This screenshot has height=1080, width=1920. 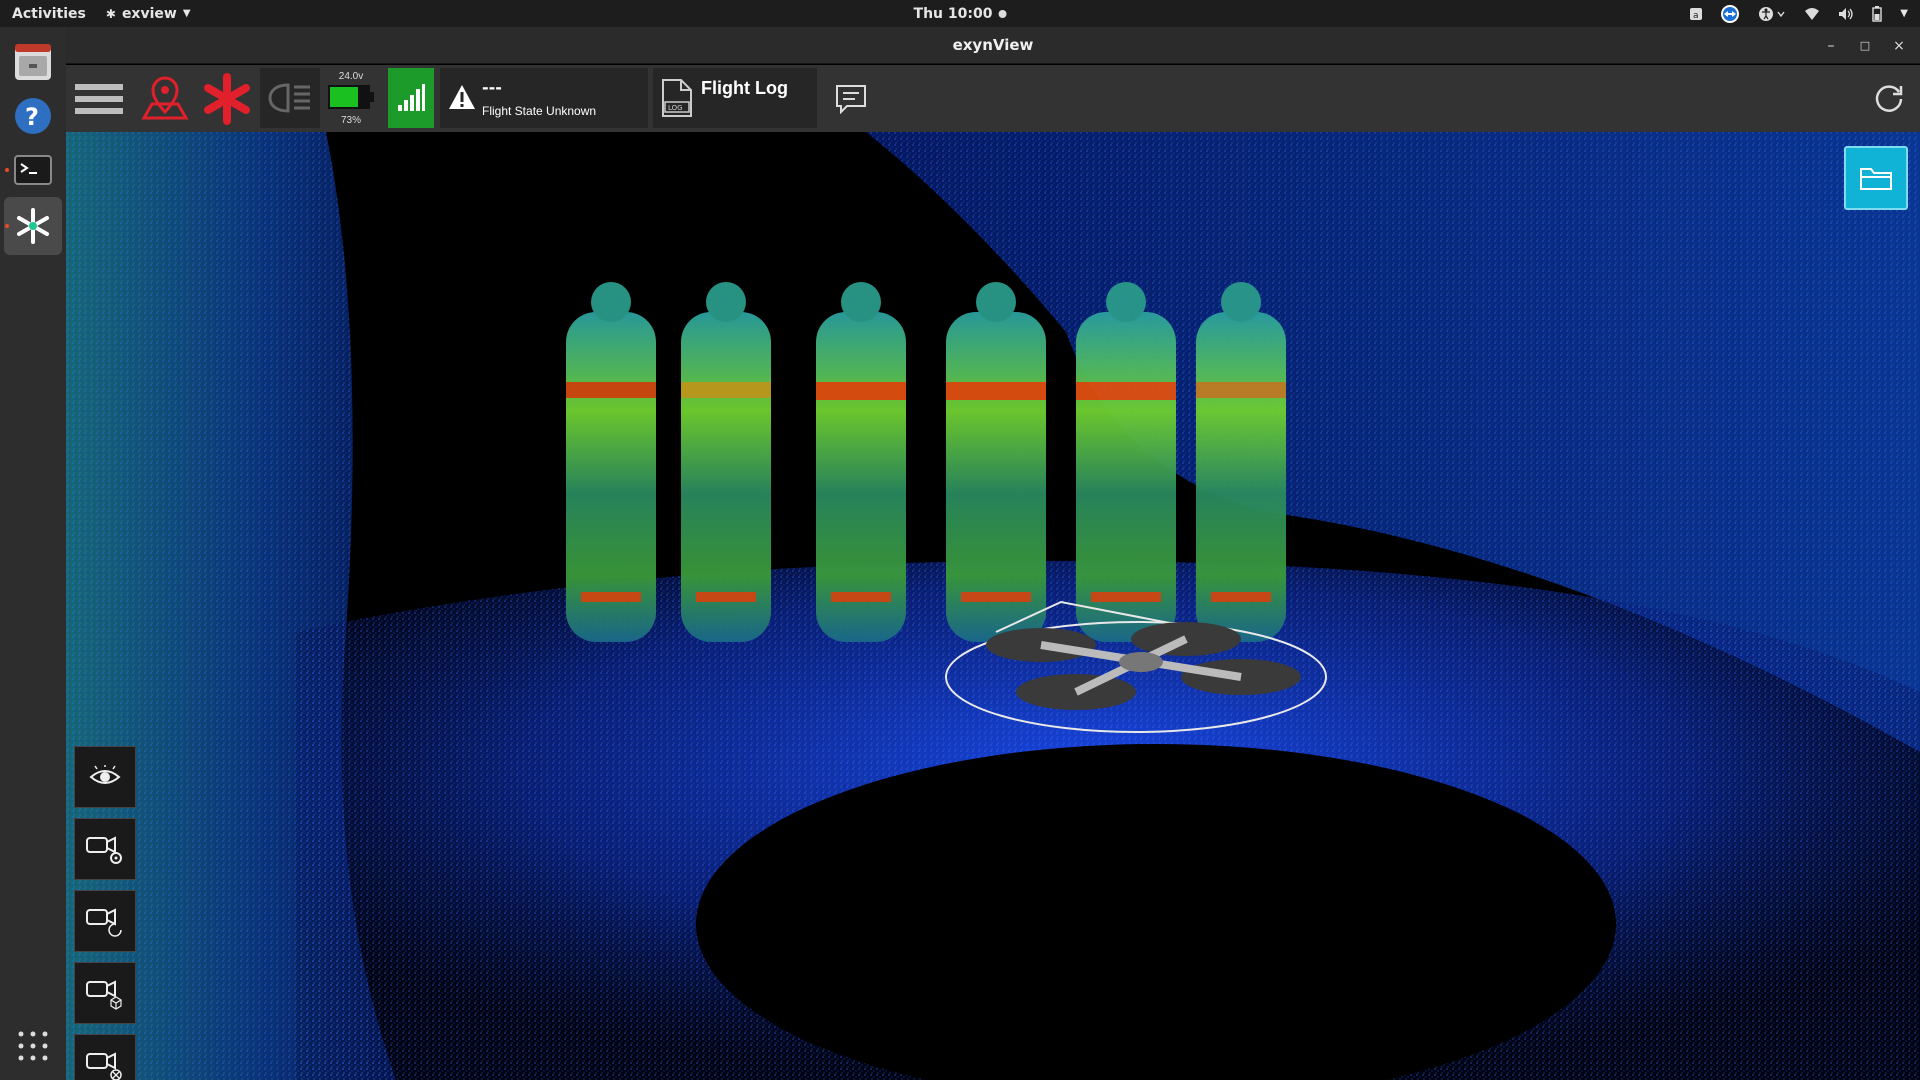 I want to click on camera-orbit-button, so click(x=105, y=921).